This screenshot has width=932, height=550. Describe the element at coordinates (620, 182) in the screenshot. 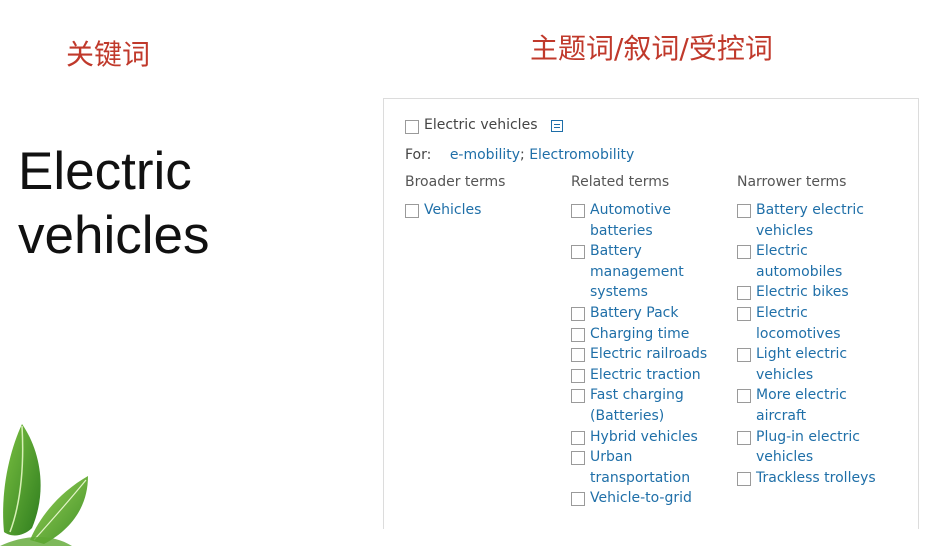

I see `related-terms-header: Related terms` at that location.